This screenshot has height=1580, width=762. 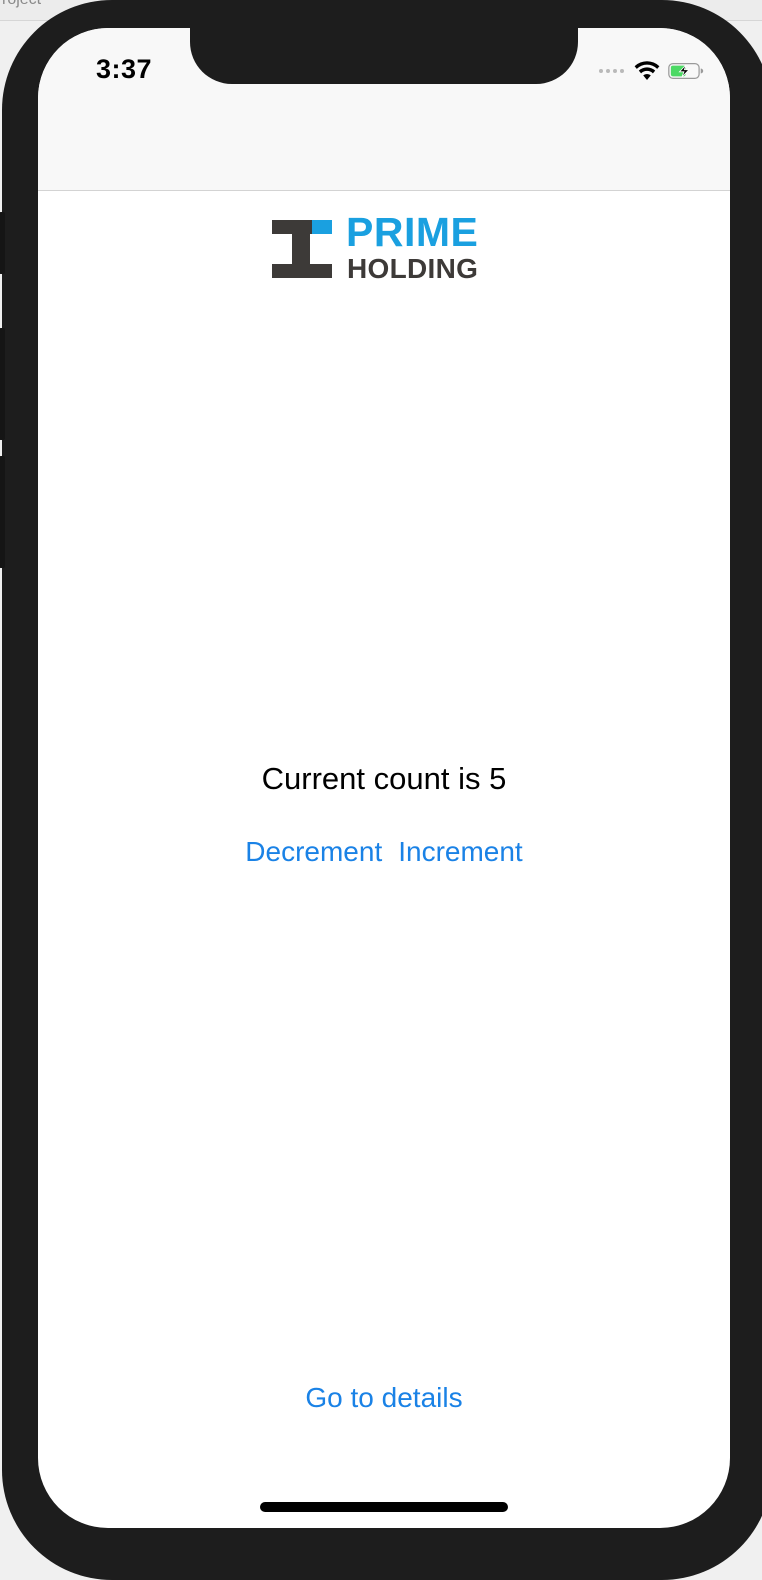 I want to click on status-time: 3:37, so click(x=124, y=69).